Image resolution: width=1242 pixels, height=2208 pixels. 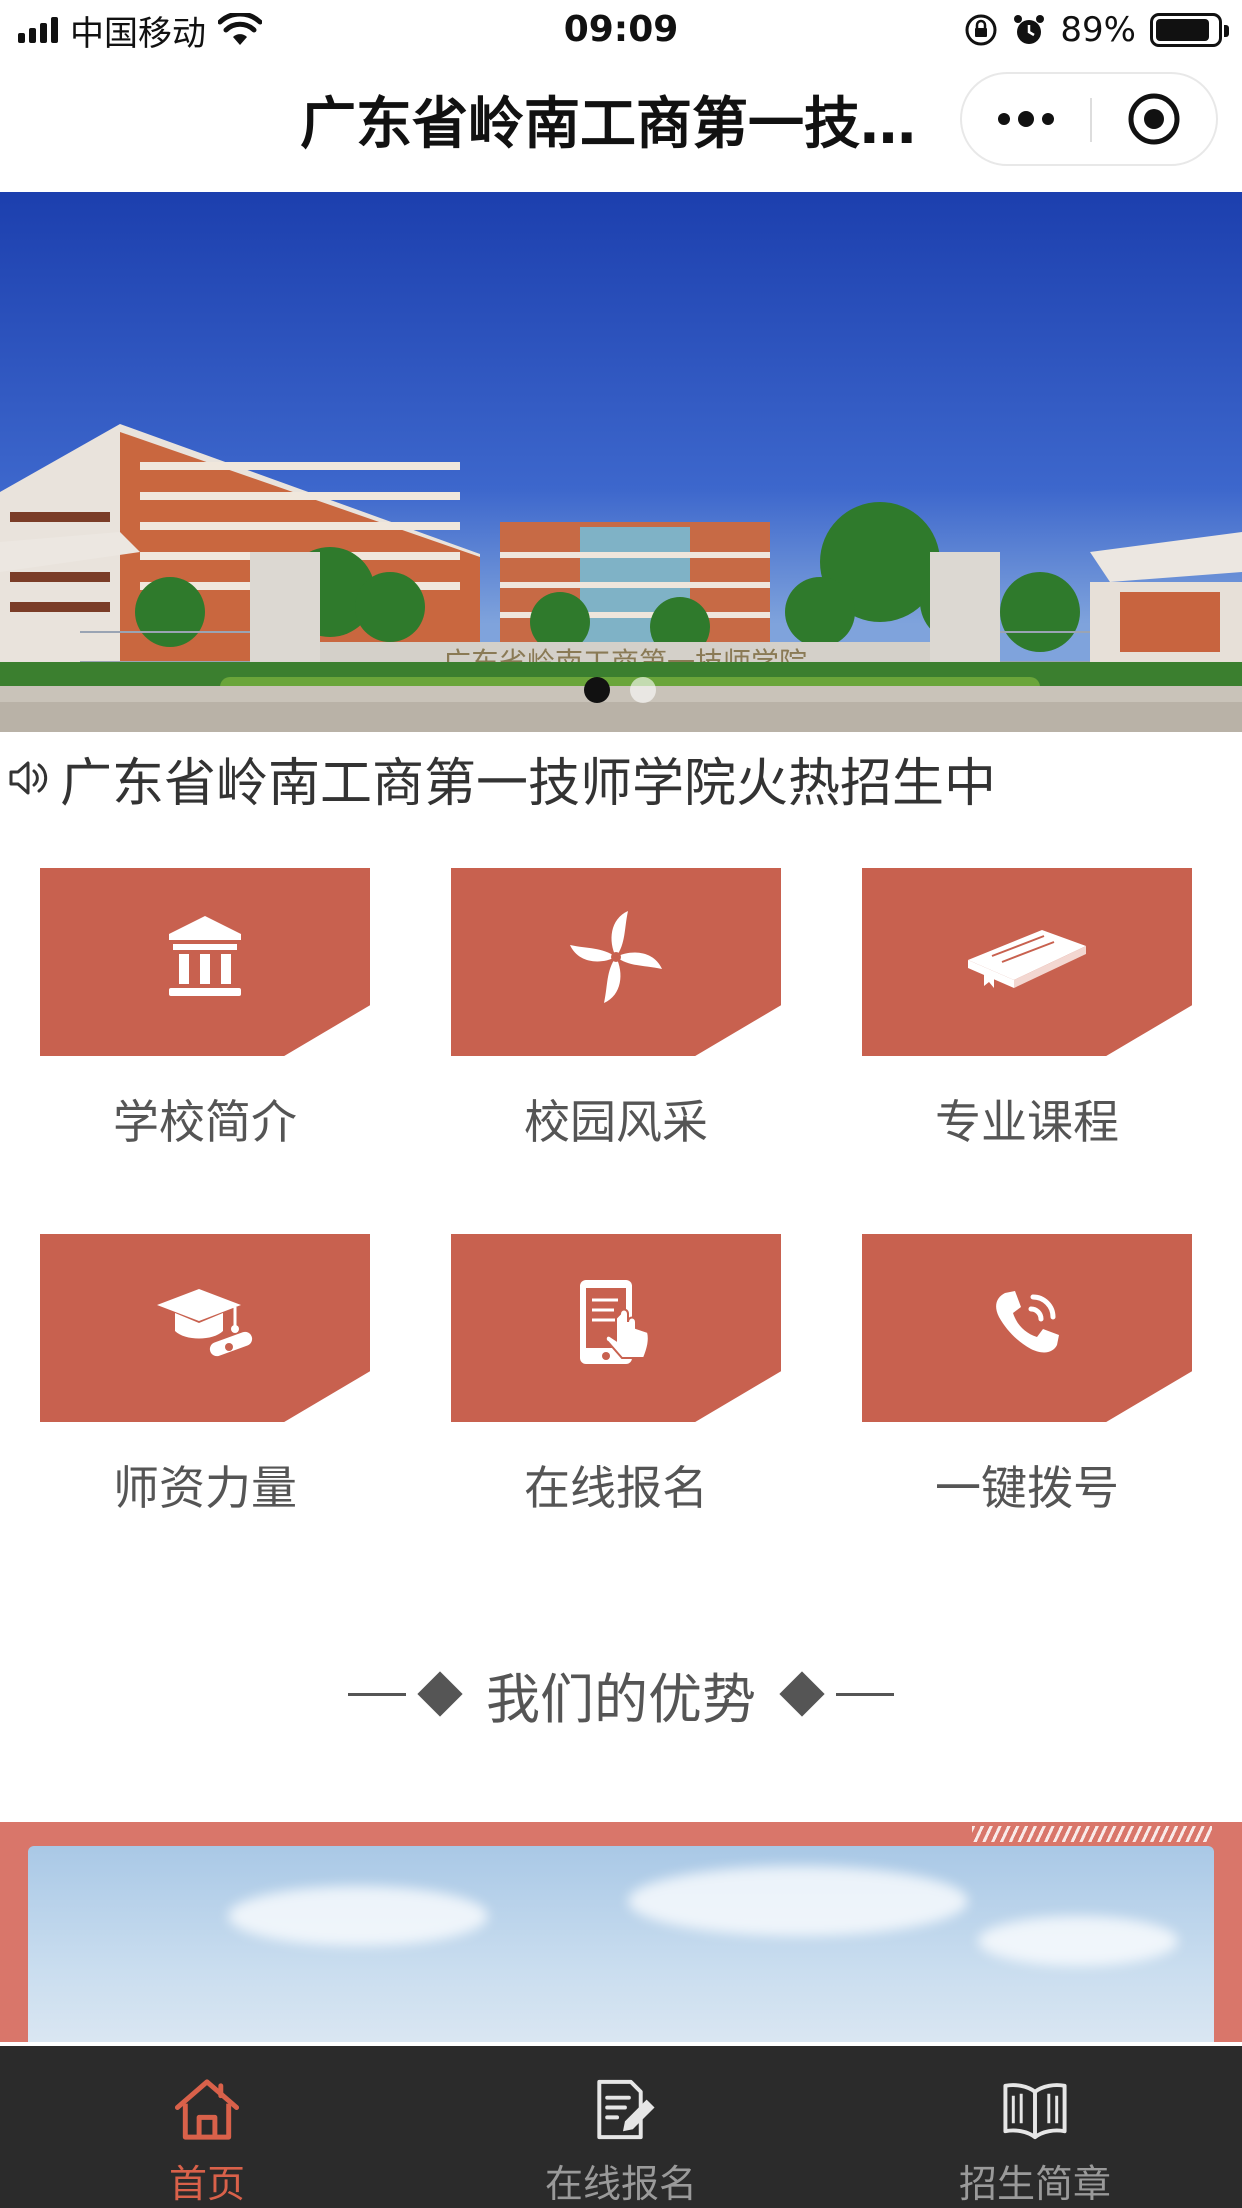 What do you see at coordinates (616, 957) in the screenshot?
I see `pinwheel-icon` at bounding box center [616, 957].